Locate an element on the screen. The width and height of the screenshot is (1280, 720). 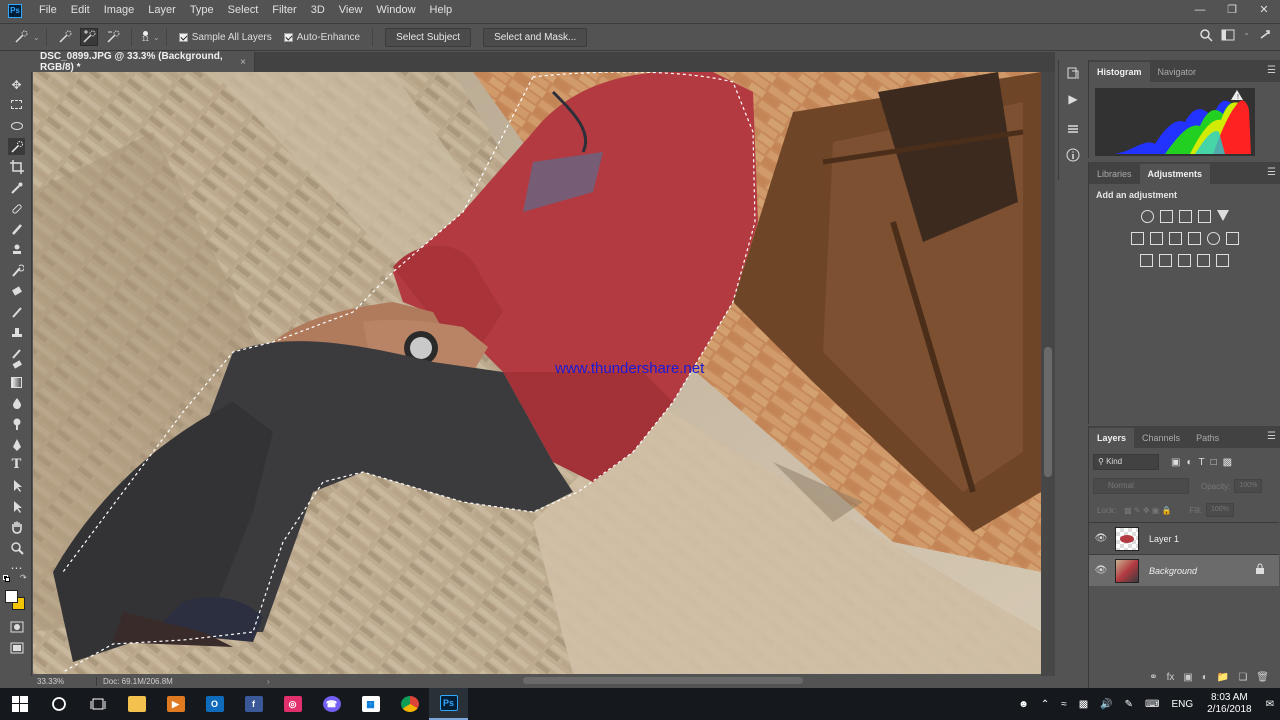
swap-colors-icon: ↷ is located at coordinates (23, 577).